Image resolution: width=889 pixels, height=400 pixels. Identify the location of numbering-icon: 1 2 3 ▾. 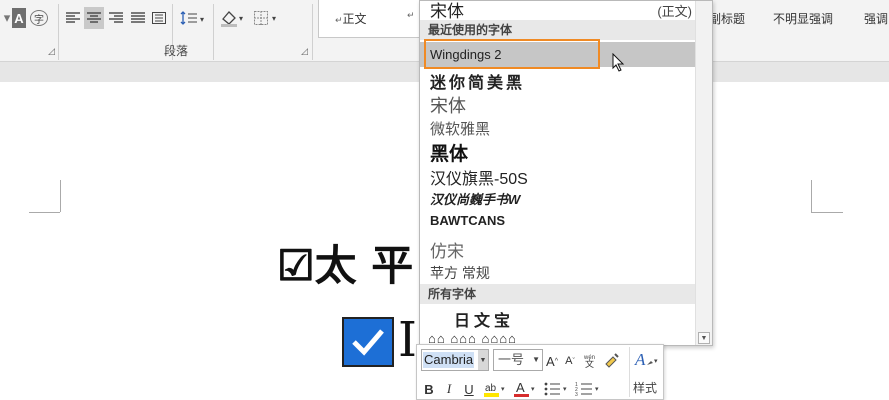
(590, 389).